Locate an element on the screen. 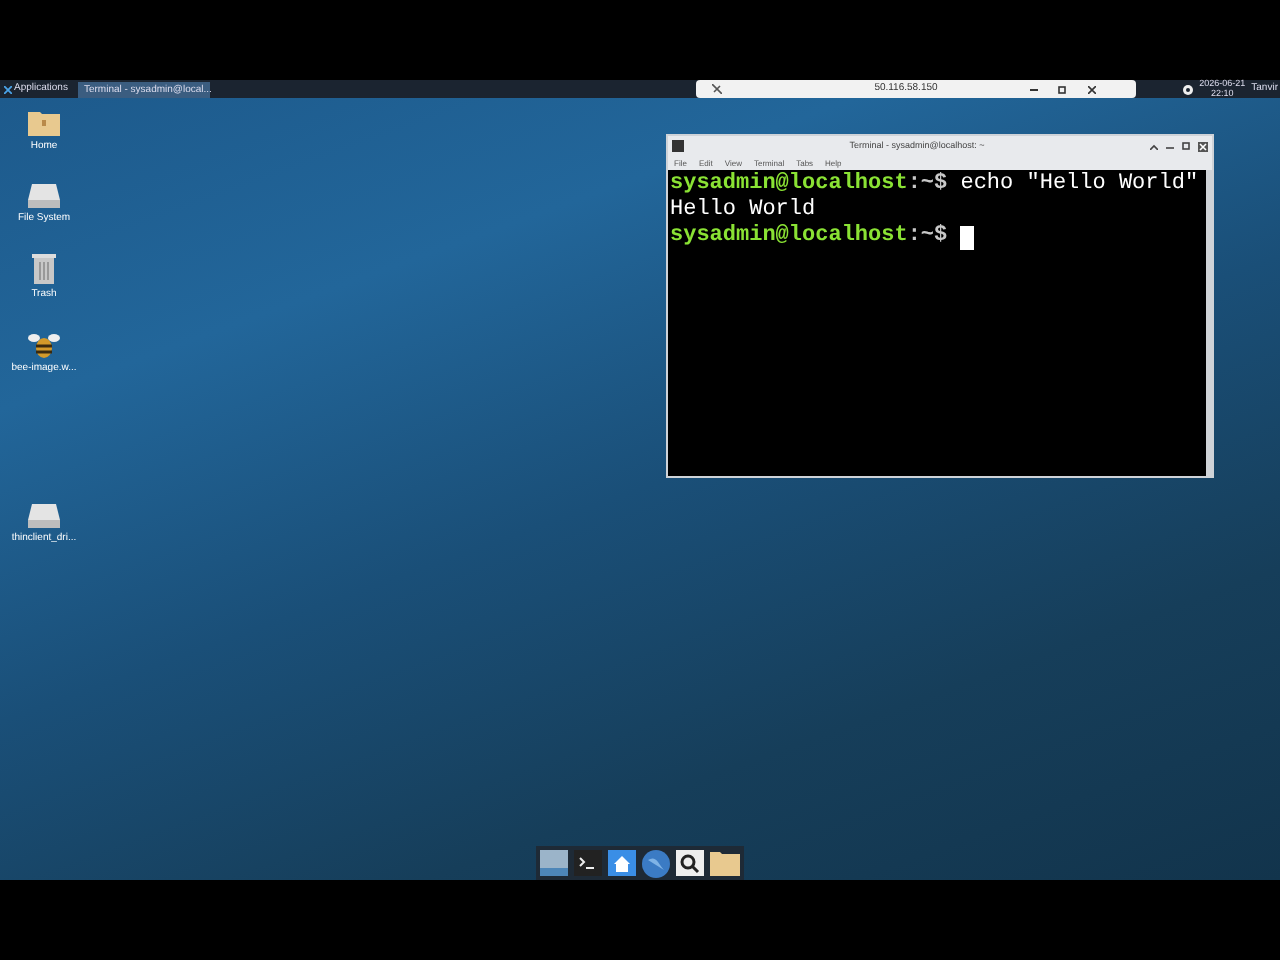 The width and height of the screenshot is (1280, 960). maximize-icon is located at coordinates (1154, 146).